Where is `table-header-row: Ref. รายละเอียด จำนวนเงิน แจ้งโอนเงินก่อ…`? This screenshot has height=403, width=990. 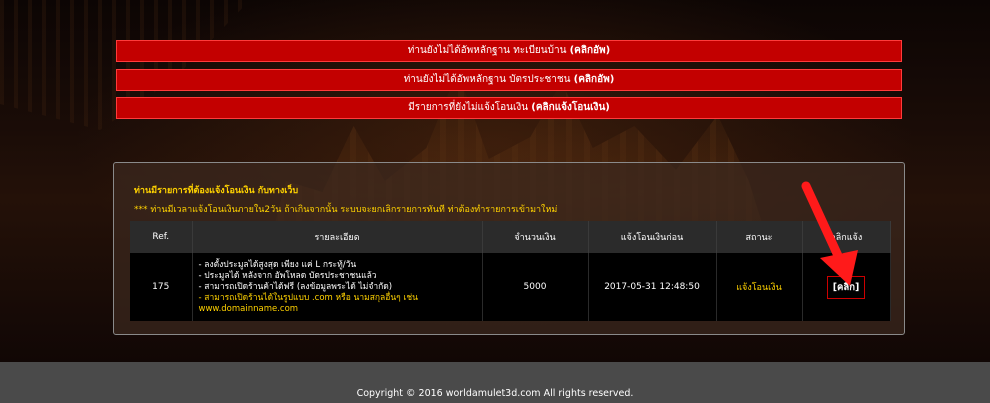 table-header-row: Ref. รายละเอียด จำนวนเงิน แจ้งโอนเงินก่อ… is located at coordinates (510, 237).